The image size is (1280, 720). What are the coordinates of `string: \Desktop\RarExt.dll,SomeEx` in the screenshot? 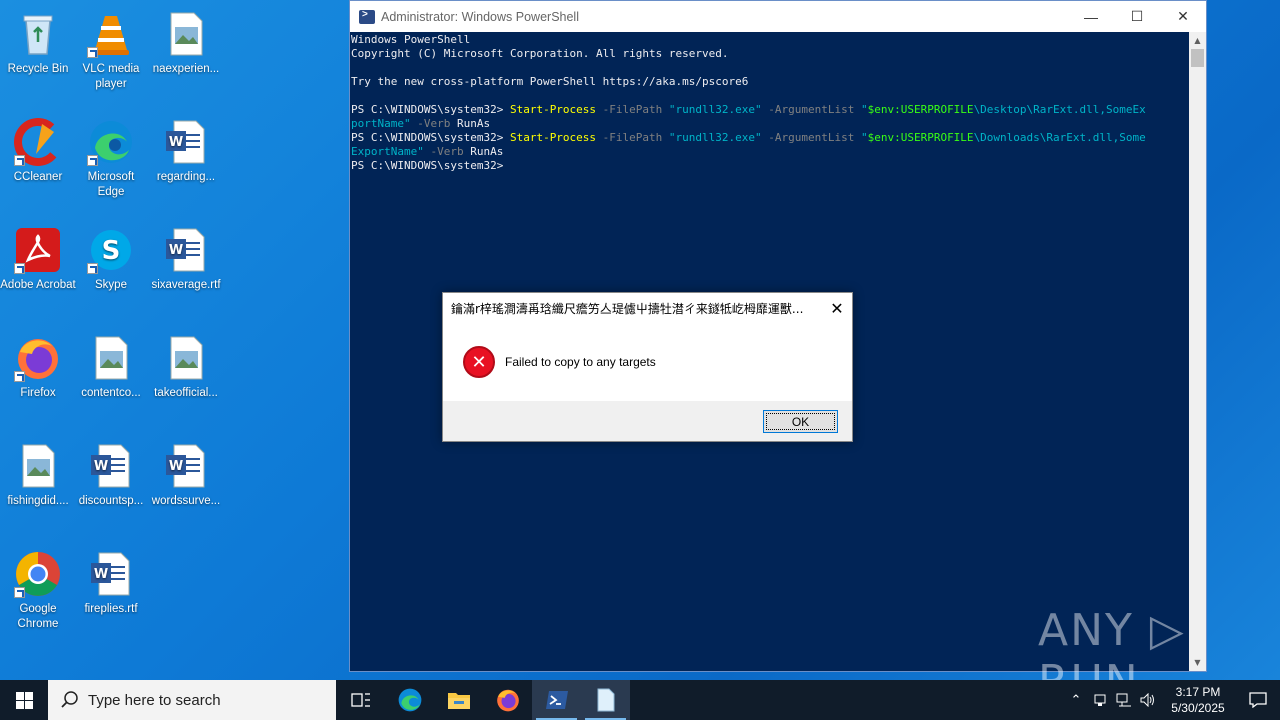 It's located at (1059, 109).